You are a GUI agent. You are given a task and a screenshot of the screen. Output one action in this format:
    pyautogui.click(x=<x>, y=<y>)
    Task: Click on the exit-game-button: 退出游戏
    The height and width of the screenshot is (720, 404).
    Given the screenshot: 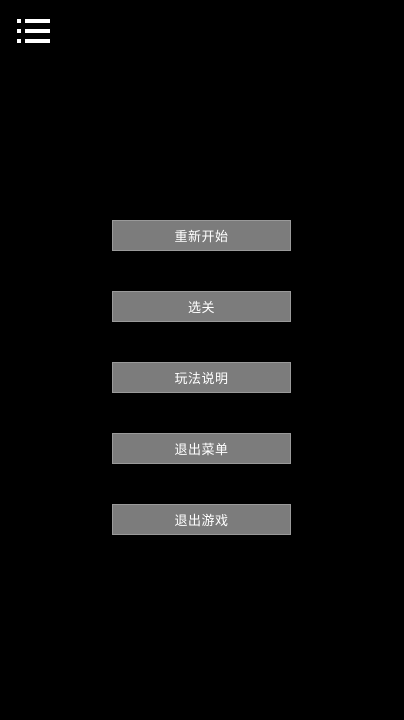 What is the action you would take?
    pyautogui.click(x=201, y=519)
    